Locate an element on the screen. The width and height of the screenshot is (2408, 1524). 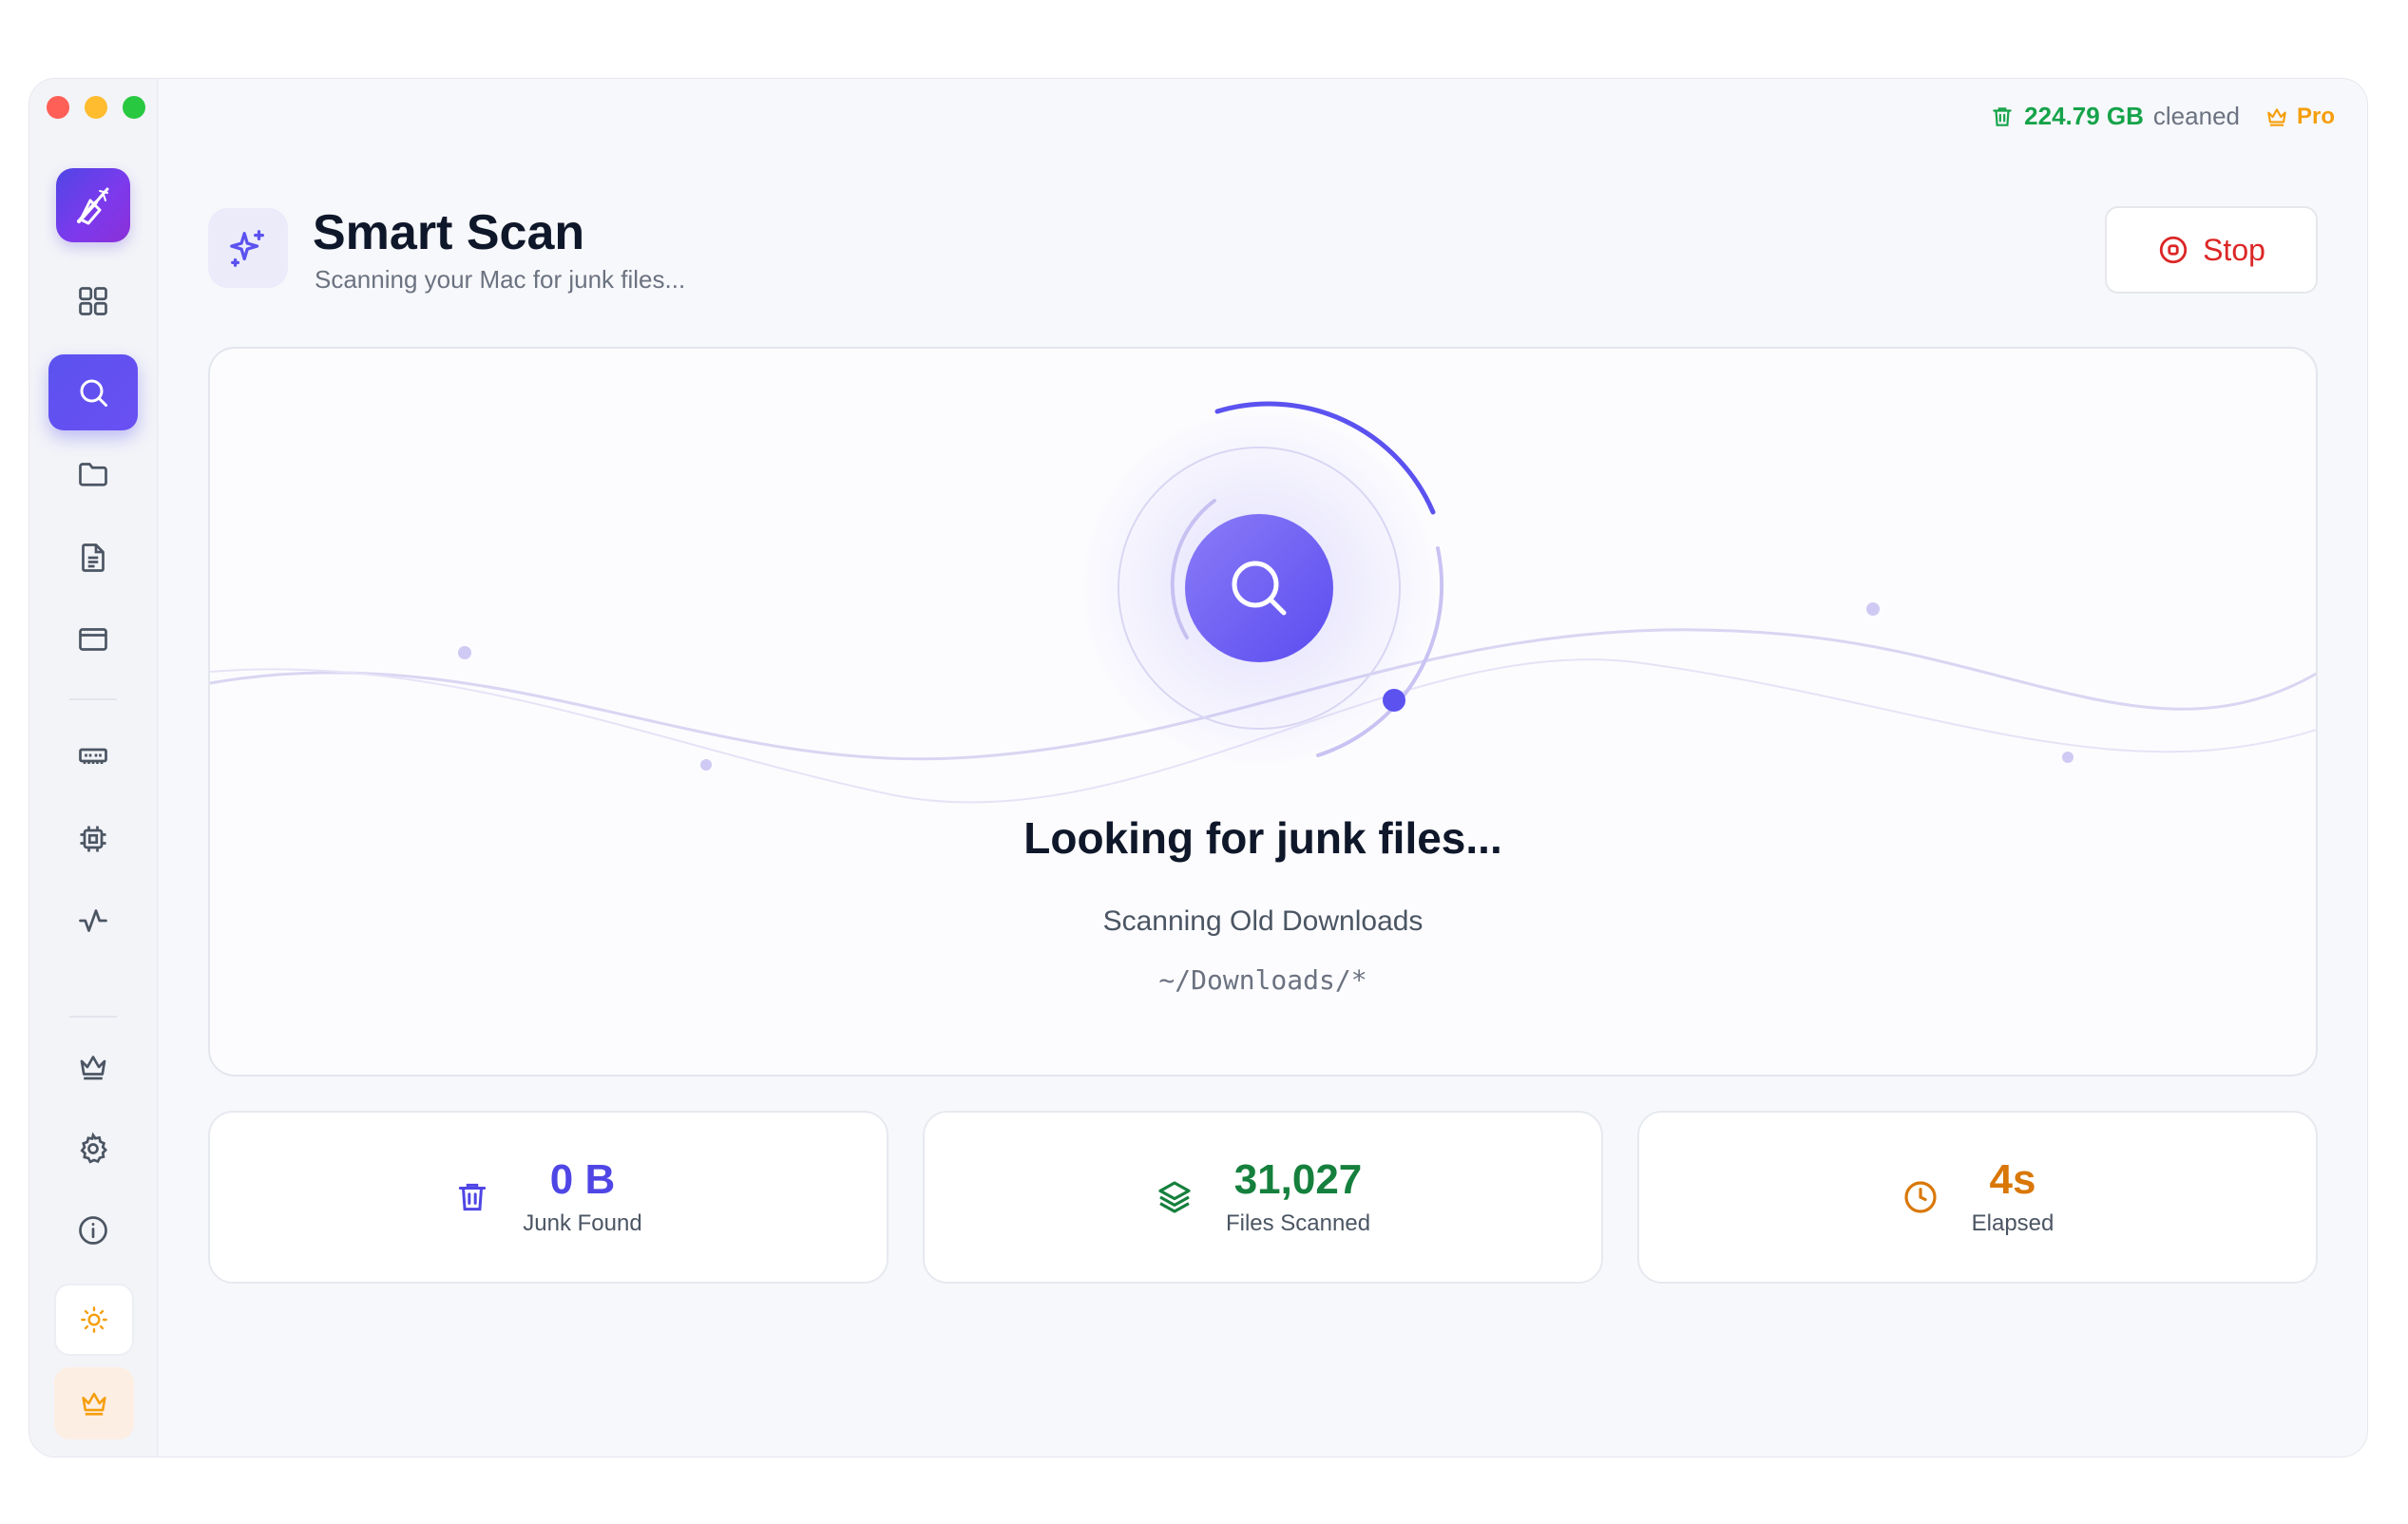
page-title: Smart Scan is located at coordinates (449, 232).